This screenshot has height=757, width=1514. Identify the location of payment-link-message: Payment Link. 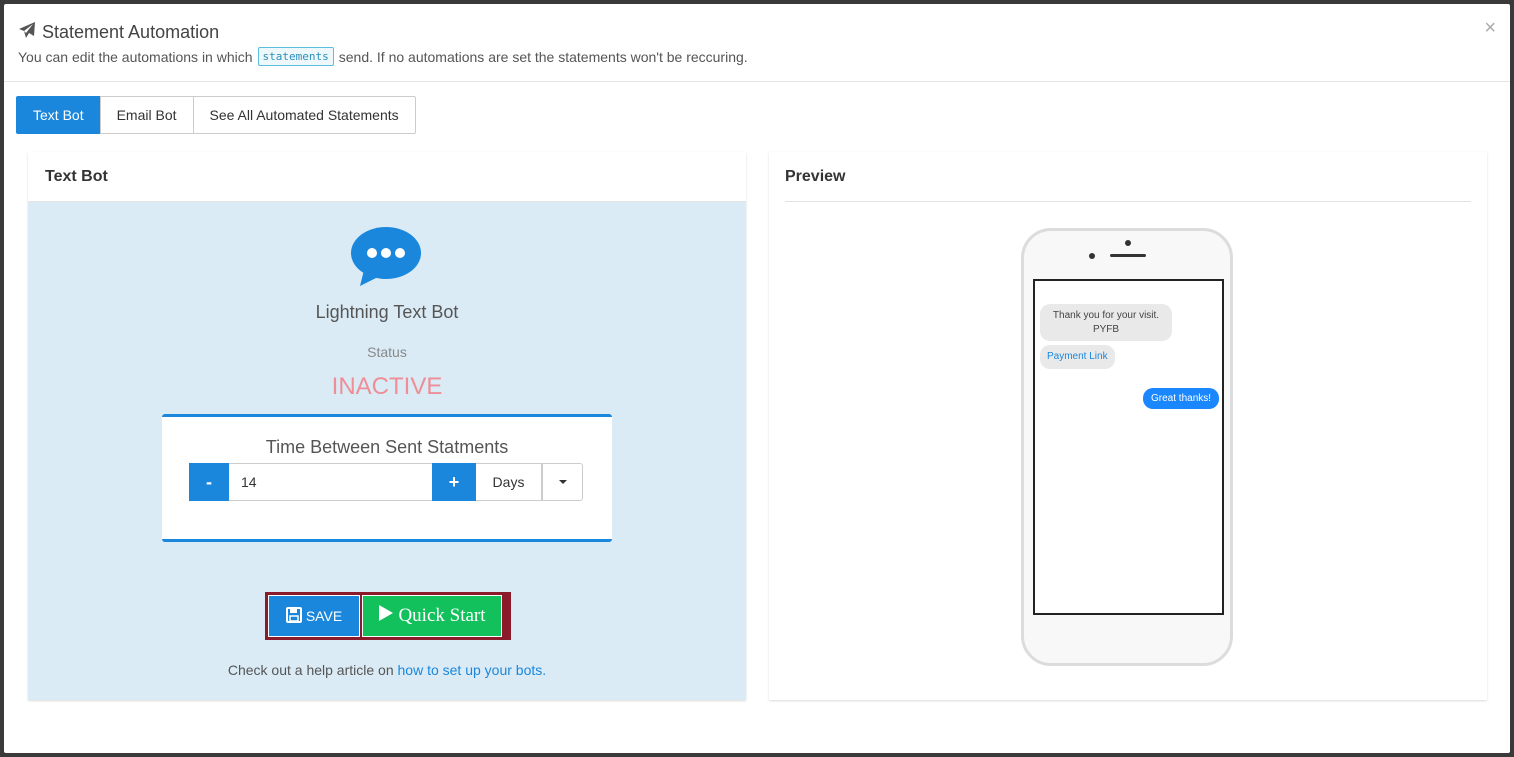
(1077, 357).